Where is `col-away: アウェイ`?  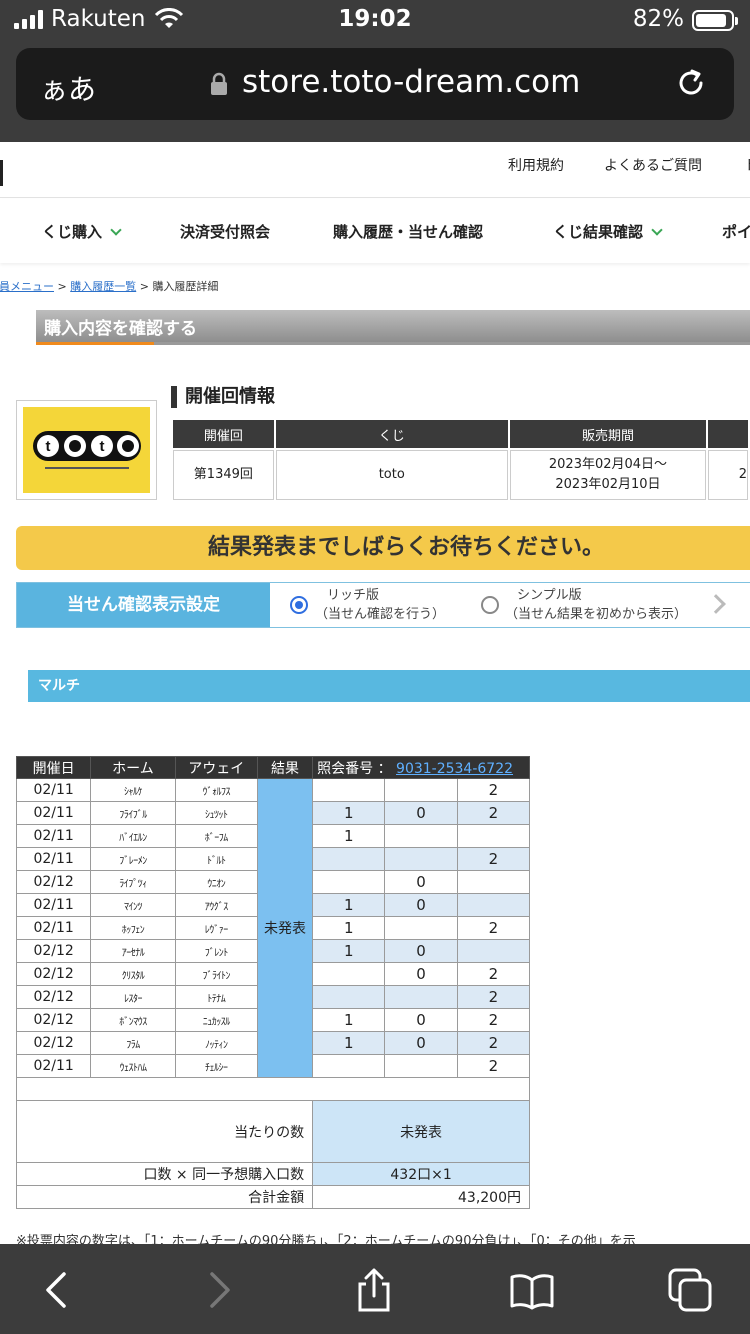
col-away: アウェイ is located at coordinates (216, 767).